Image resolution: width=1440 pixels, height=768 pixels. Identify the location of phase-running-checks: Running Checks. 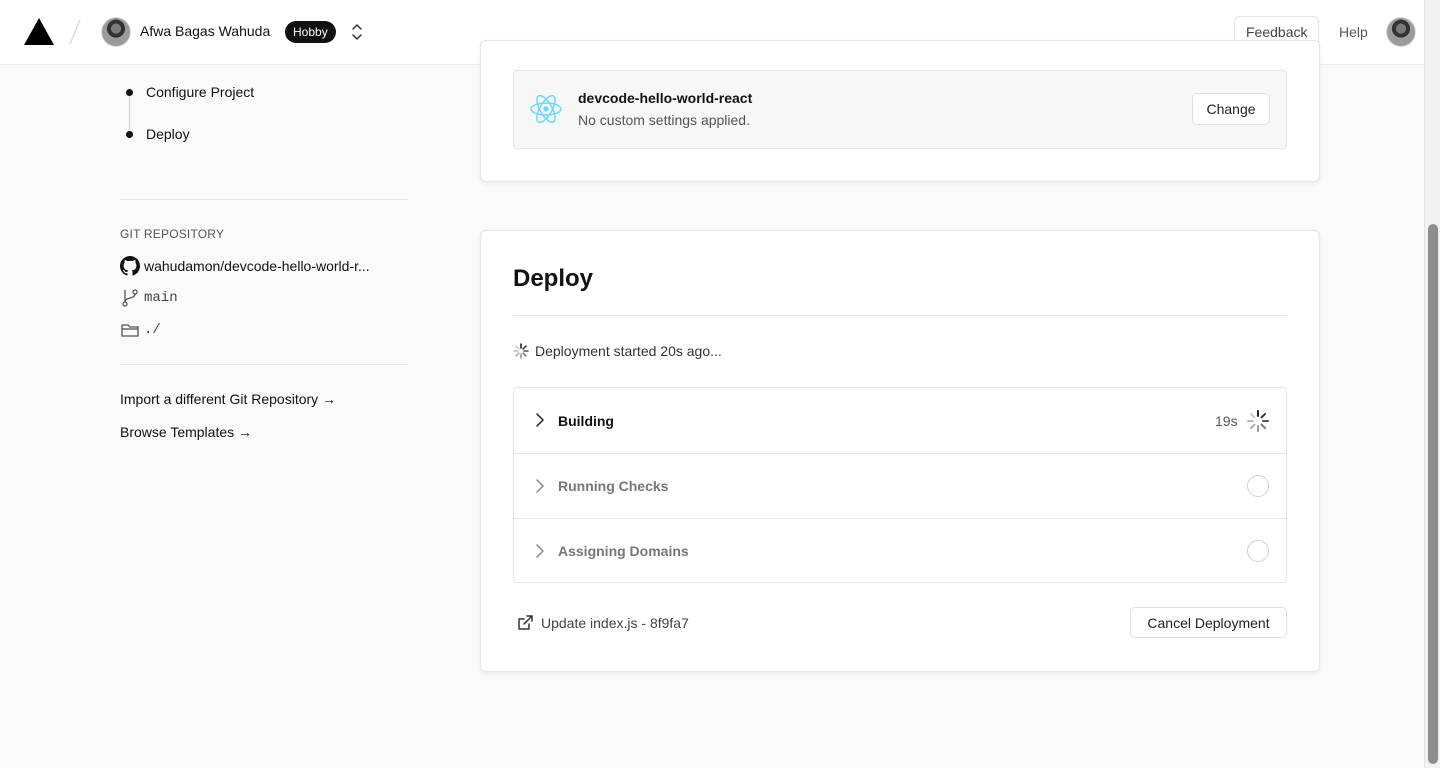
(900, 485).